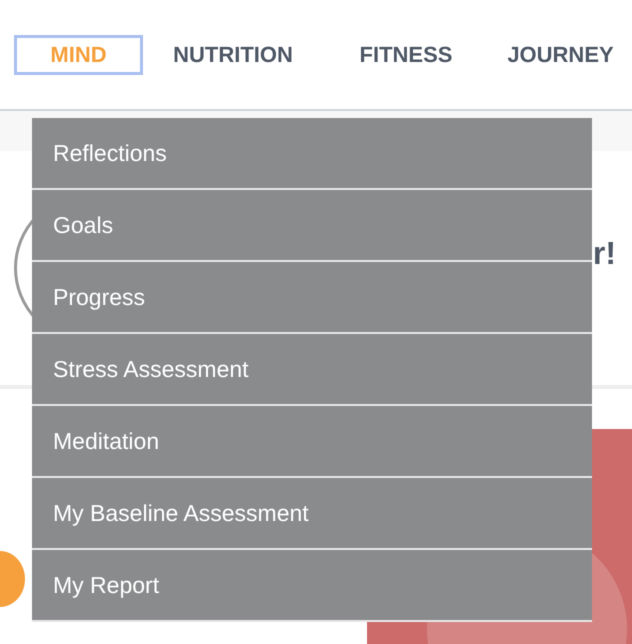 Image resolution: width=632 pixels, height=644 pixels. What do you see at coordinates (312, 298) in the screenshot?
I see `menu-item: Progress` at bounding box center [312, 298].